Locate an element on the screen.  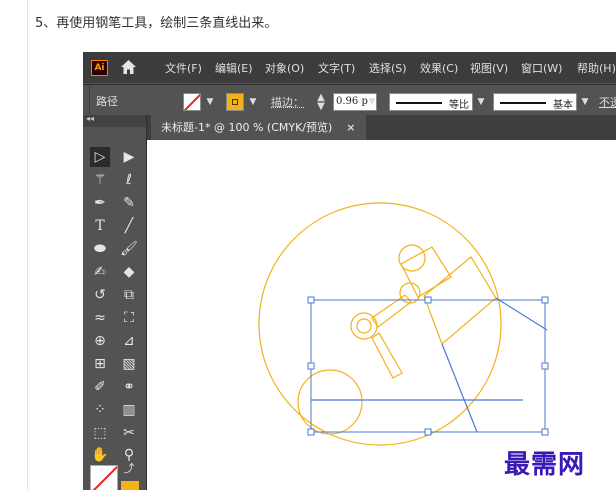
handle-top-middle is located at coordinates (428, 300).